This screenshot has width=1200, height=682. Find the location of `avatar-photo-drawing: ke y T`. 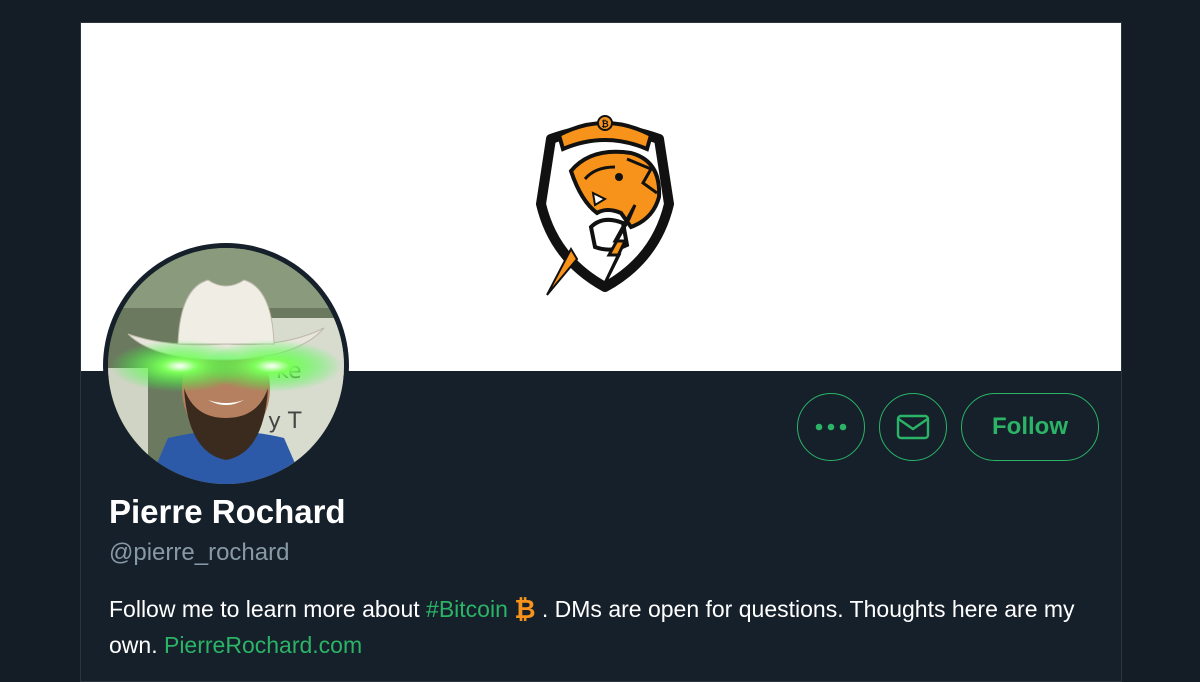

avatar-photo-drawing: ke y T is located at coordinates (226, 366).